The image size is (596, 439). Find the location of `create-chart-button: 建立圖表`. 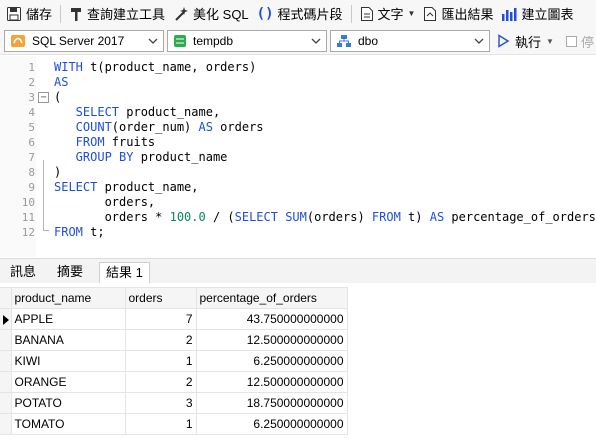

create-chart-button: 建立圖表 is located at coordinates (537, 14).